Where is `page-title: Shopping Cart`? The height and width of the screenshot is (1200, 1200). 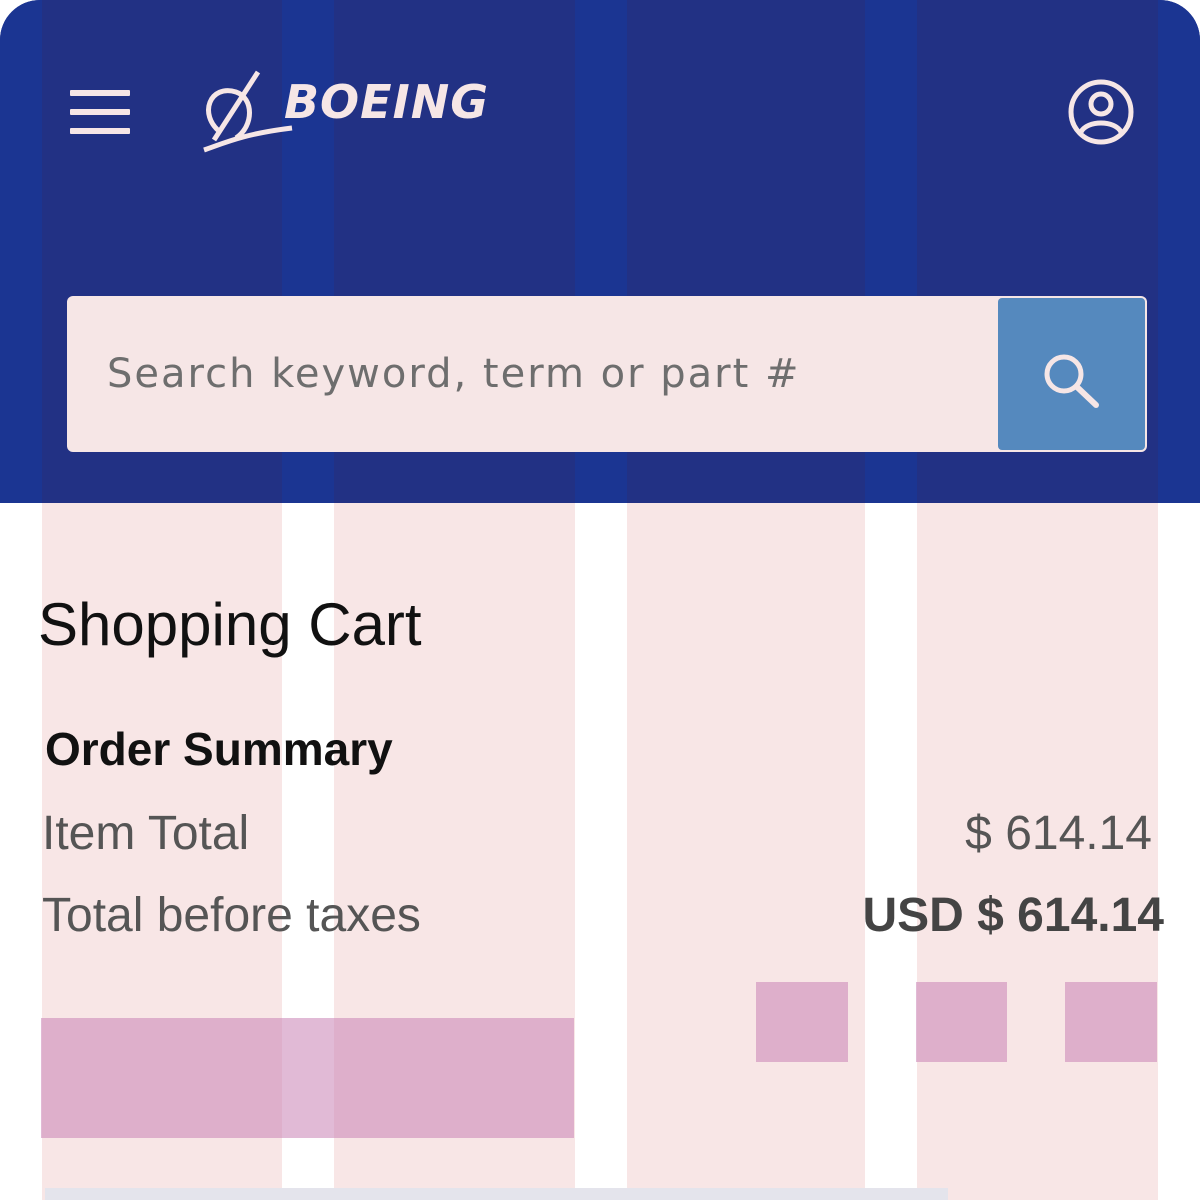
page-title: Shopping Cart is located at coordinates (230, 624).